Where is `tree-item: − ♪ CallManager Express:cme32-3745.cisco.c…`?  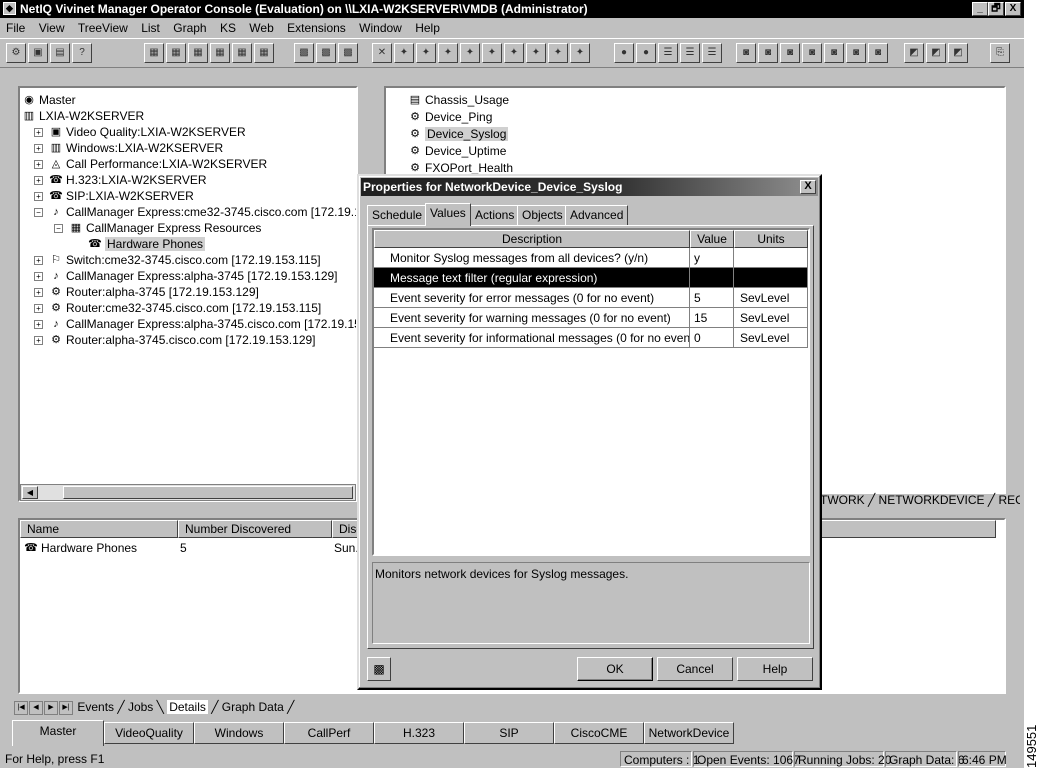 tree-item: − ♪ CallManager Express:cme32-3745.cisco.c… is located at coordinates (195, 212).